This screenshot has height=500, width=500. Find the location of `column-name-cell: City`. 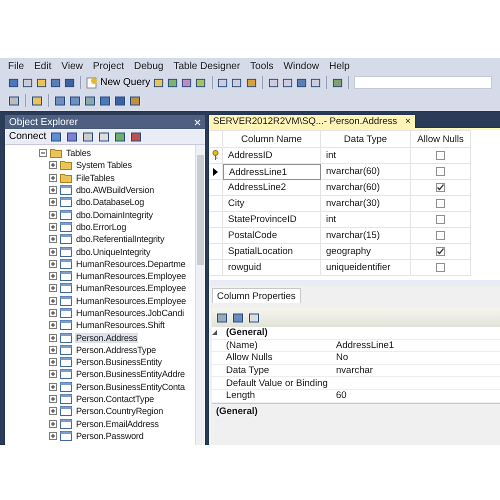

column-name-cell: City is located at coordinates (272, 204).